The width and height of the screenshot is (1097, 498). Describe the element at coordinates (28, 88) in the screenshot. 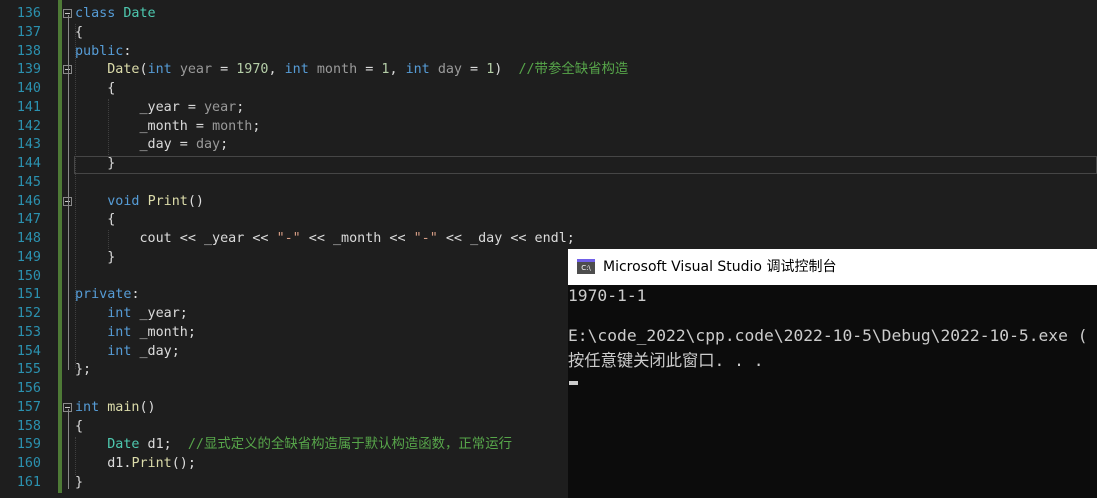

I see `line-number: 140` at that location.